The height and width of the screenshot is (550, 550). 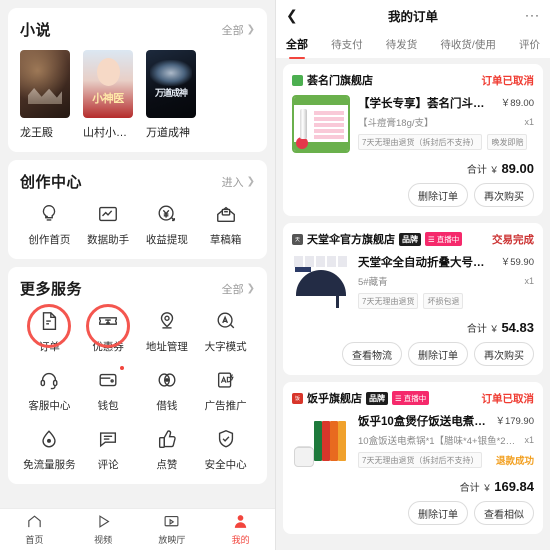 What do you see at coordinates (396, 123) in the screenshot?
I see `product-spec: 【斗痘膏18g/支】` at bounding box center [396, 123].